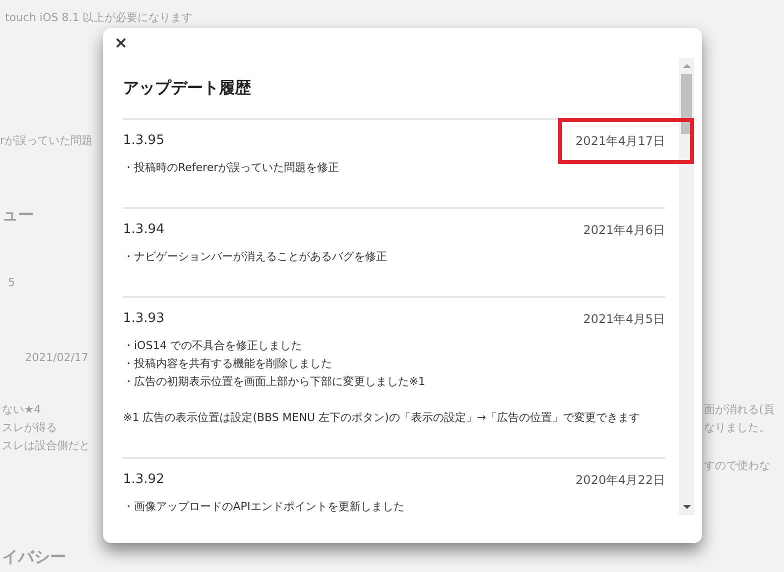 The height and width of the screenshot is (572, 784). Describe the element at coordinates (686, 507) in the screenshot. I see `scroll-down-icon` at that location.